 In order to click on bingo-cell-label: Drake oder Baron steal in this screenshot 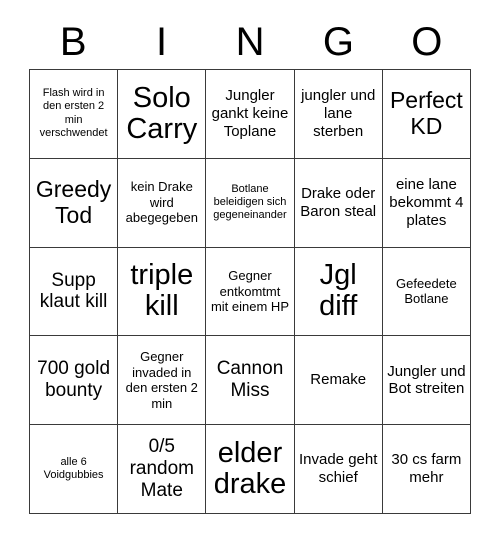, I will do `click(338, 202)`.